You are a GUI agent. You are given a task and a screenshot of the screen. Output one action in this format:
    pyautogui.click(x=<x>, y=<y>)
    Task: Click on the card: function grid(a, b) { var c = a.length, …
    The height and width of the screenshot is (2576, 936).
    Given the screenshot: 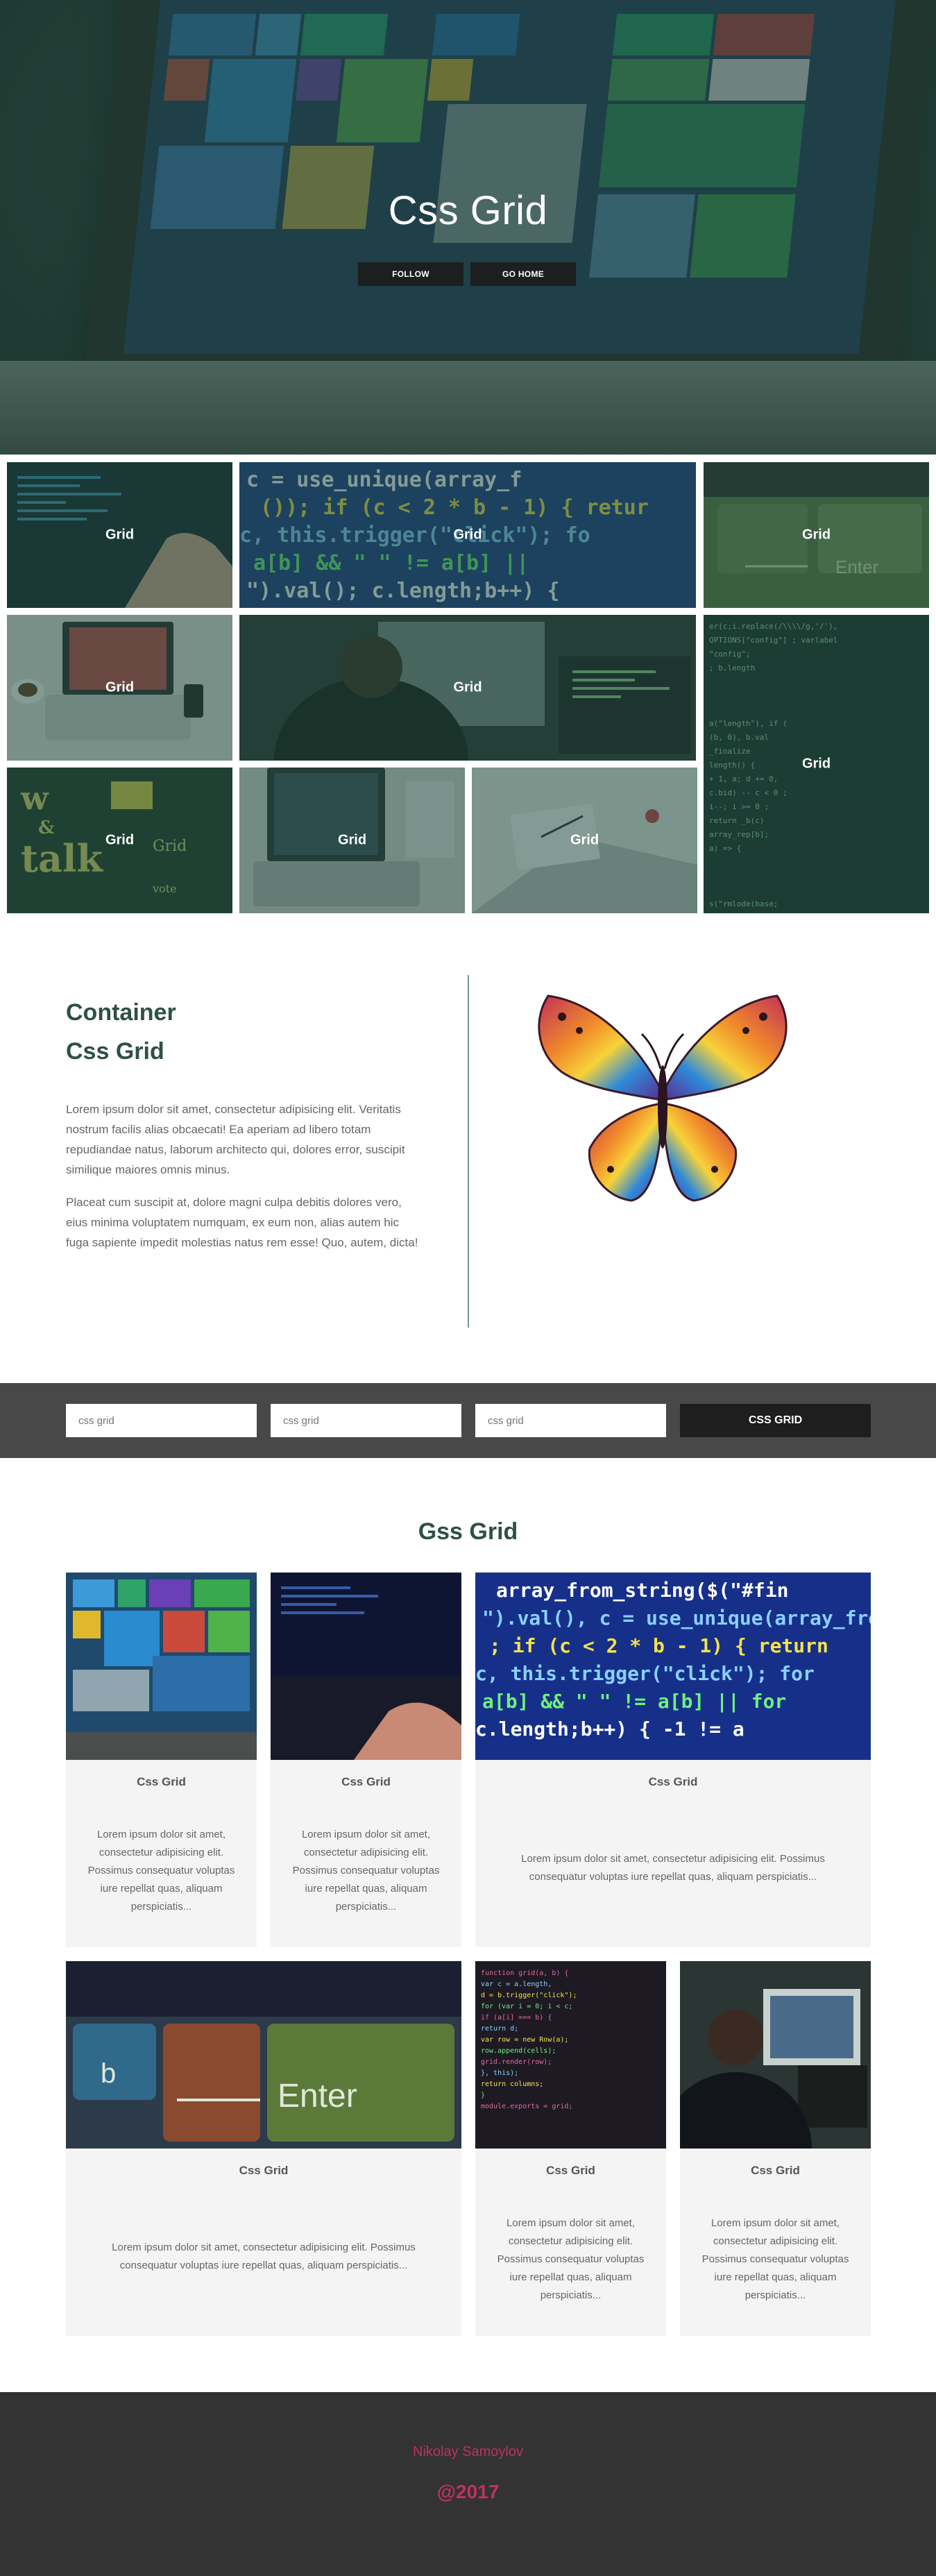 What is the action you would take?
    pyautogui.click(x=570, y=2148)
    